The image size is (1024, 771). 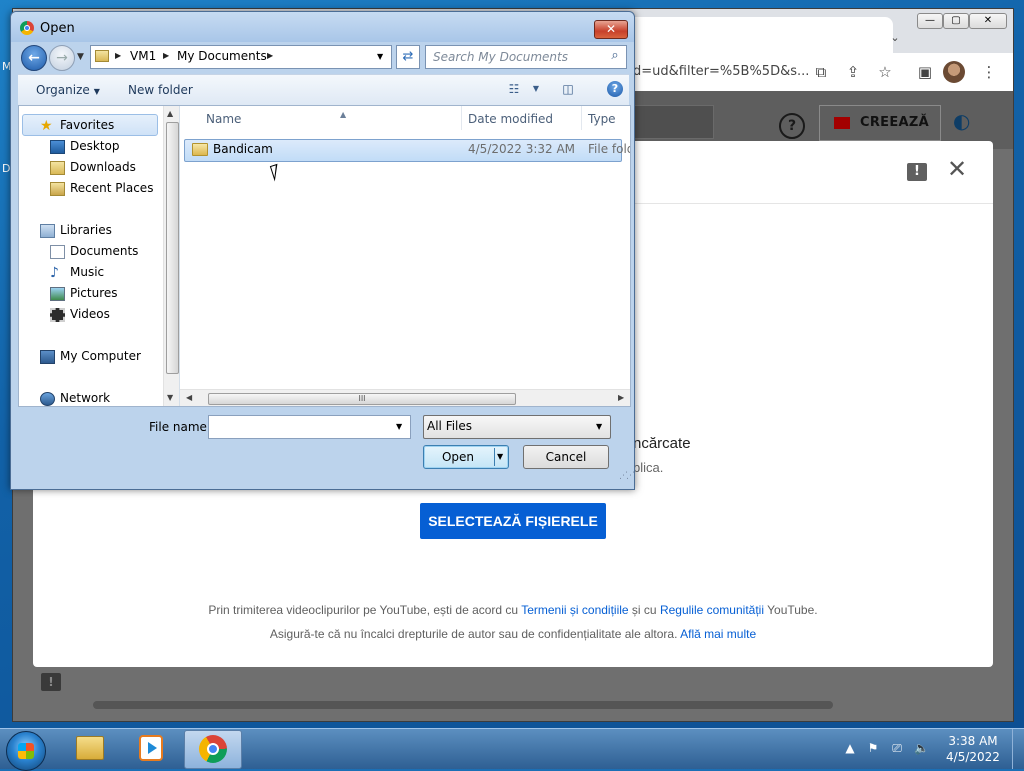 I want to click on clock-date: 4/5/2022, so click(x=973, y=757).